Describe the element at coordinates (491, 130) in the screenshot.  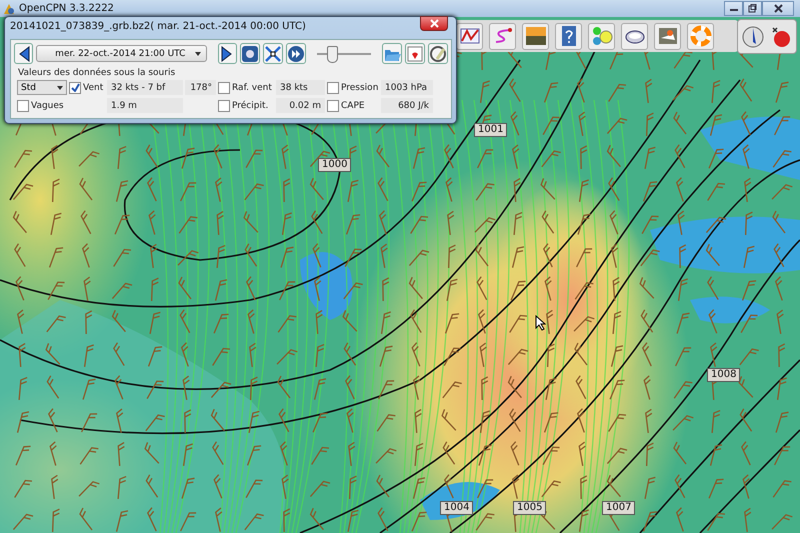
I see `isobar-label: 1001` at that location.